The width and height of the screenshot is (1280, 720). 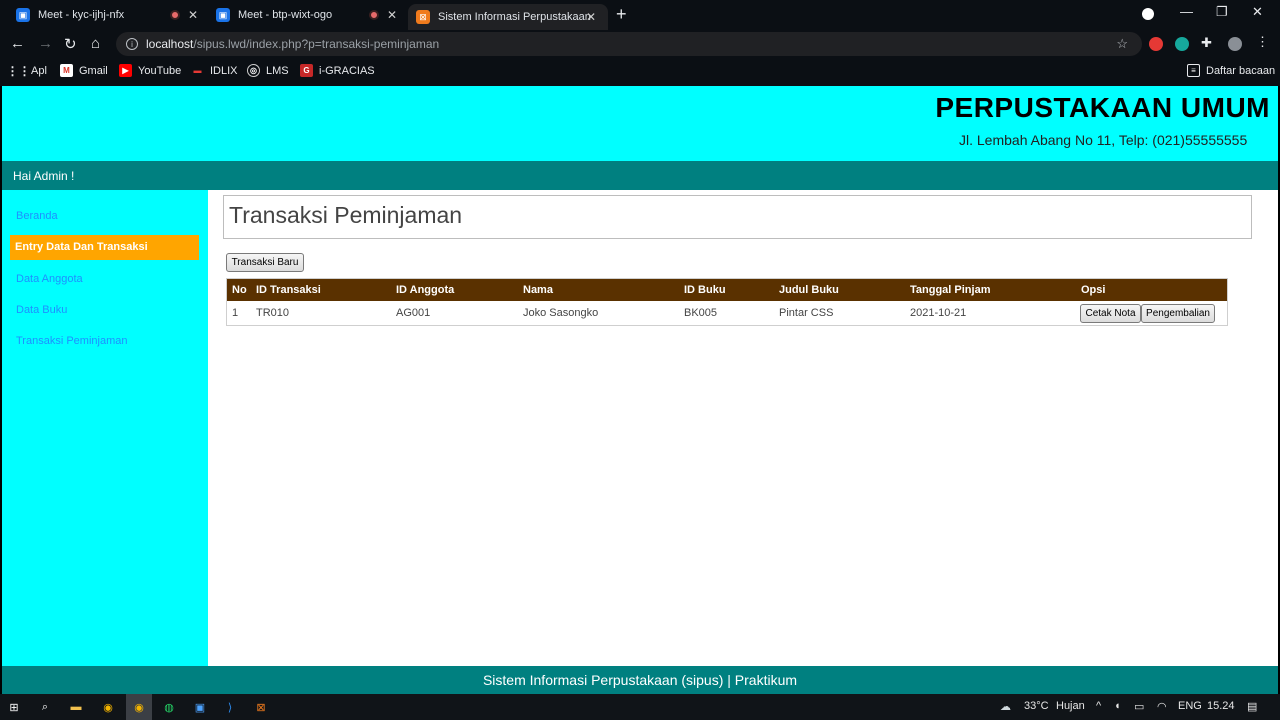 I want to click on reading-list: ≡ Daftar bacaan, so click(x=1231, y=70).